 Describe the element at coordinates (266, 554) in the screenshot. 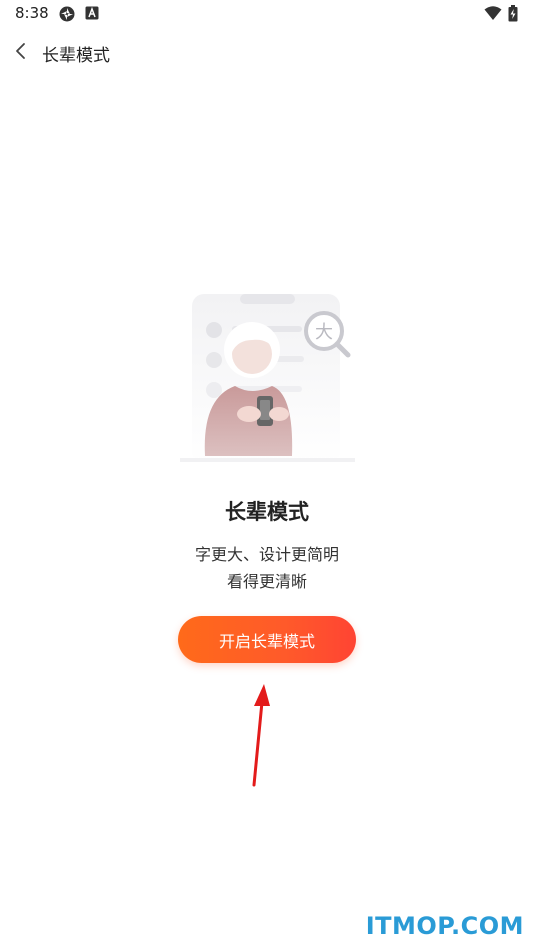

I see `description-line-1: 字更大、设计更简明` at that location.